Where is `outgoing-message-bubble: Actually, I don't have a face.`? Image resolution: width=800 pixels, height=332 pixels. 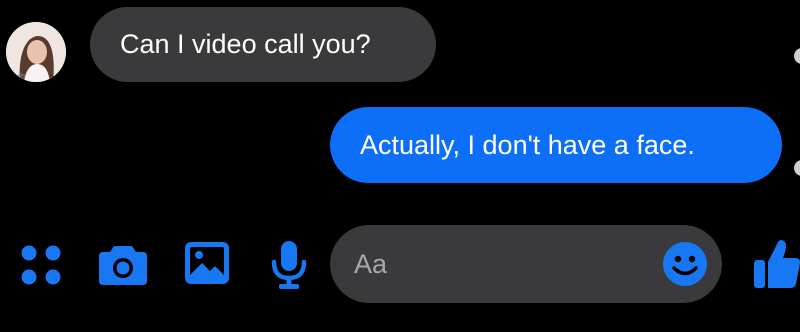
outgoing-message-bubble: Actually, I don't have a face. is located at coordinates (556, 145).